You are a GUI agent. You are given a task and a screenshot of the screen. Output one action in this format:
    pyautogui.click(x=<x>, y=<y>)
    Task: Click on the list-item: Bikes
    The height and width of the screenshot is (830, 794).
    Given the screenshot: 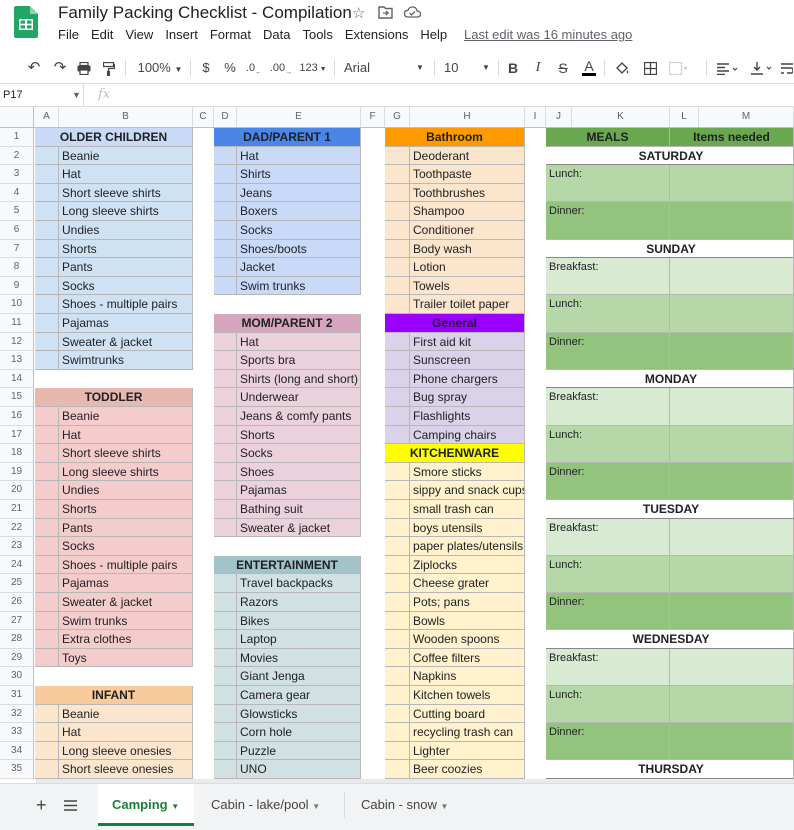 What is the action you would take?
    pyautogui.click(x=299, y=621)
    